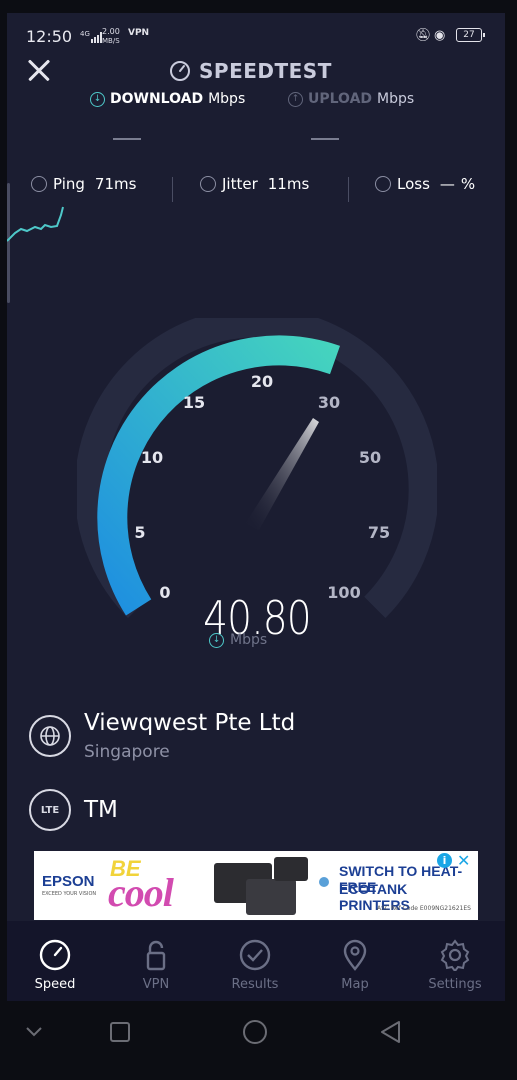 The height and width of the screenshot is (1080, 517). What do you see at coordinates (282, 474) in the screenshot?
I see `gauge-needle` at bounding box center [282, 474].